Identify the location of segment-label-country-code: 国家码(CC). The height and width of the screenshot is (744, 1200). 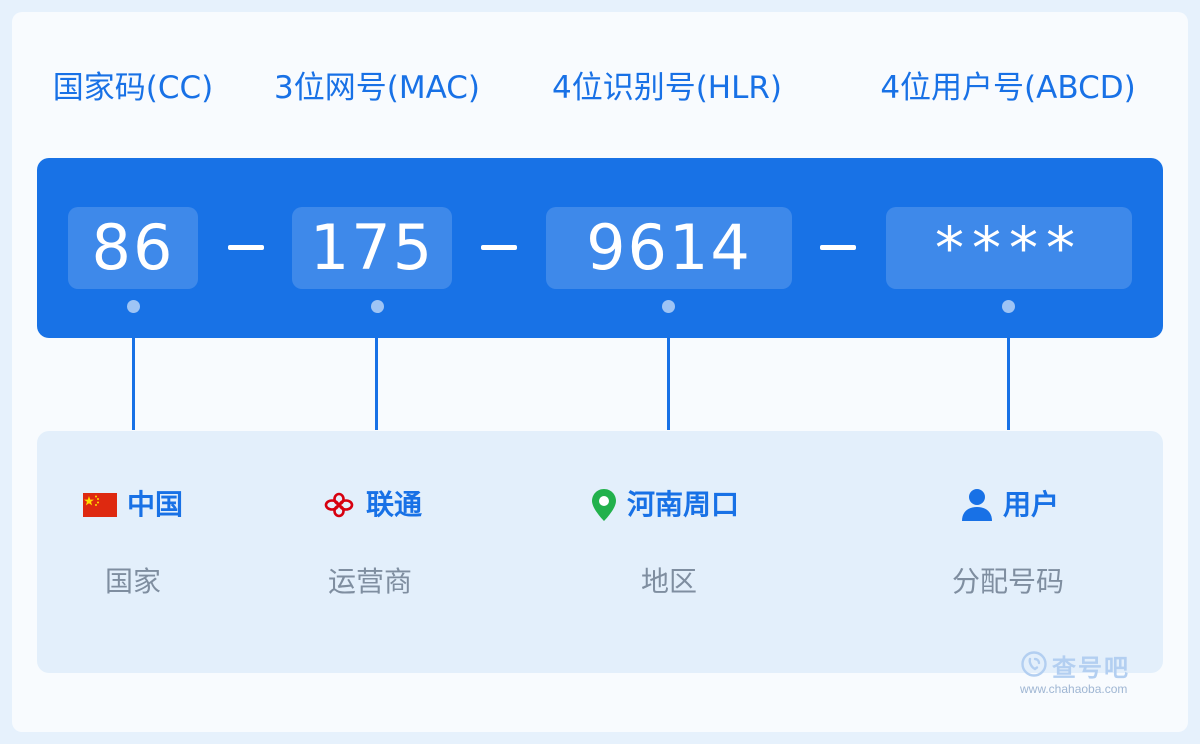
(133, 88).